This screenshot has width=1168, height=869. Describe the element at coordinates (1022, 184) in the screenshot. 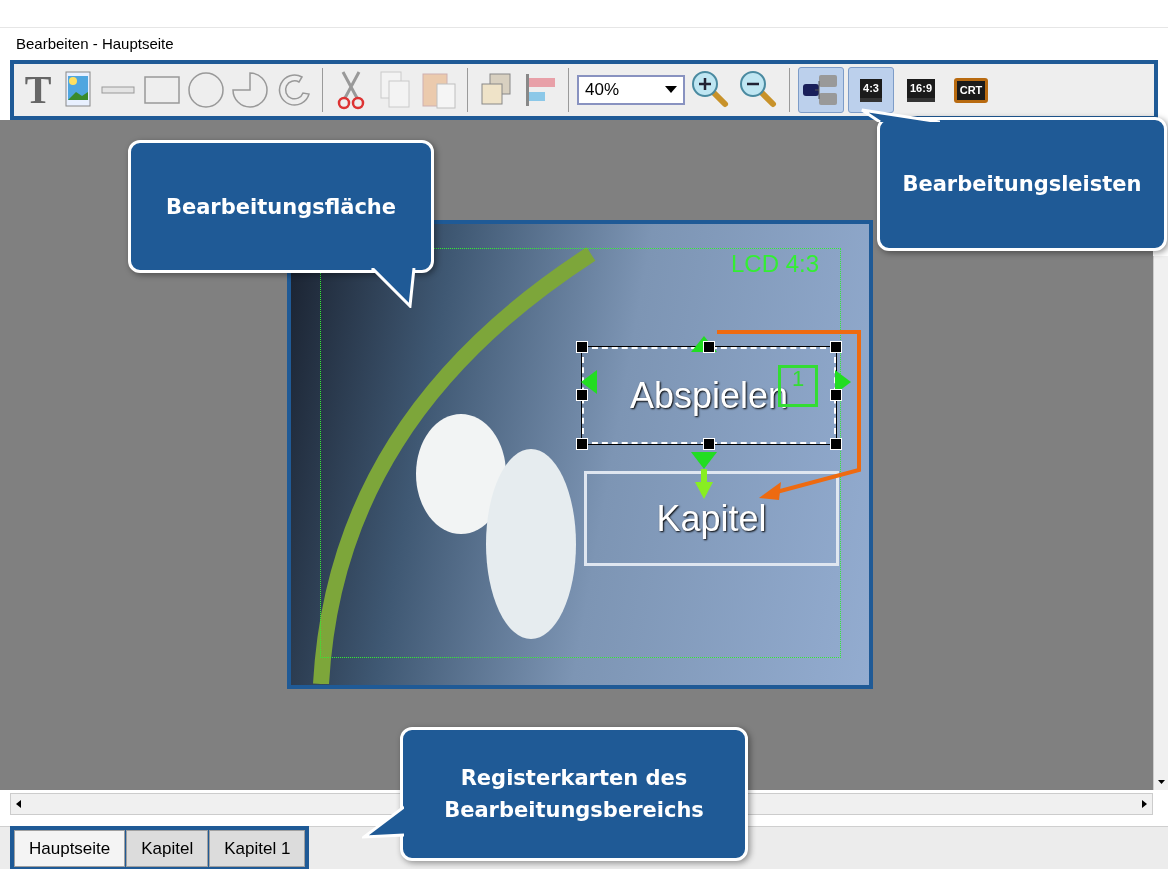

I see `callout: Bearbeitungsleisten` at that location.